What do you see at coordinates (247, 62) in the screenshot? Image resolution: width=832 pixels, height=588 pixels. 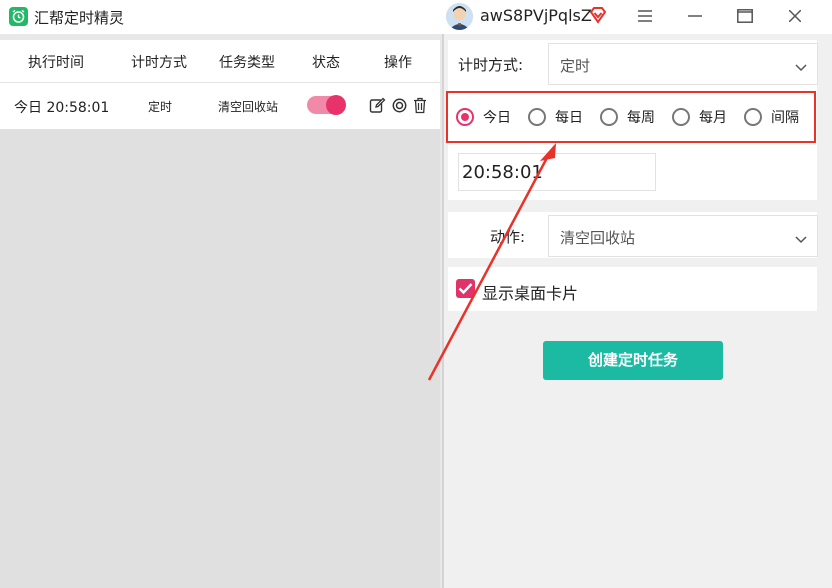 I see `column-header-type: 任务类型` at bounding box center [247, 62].